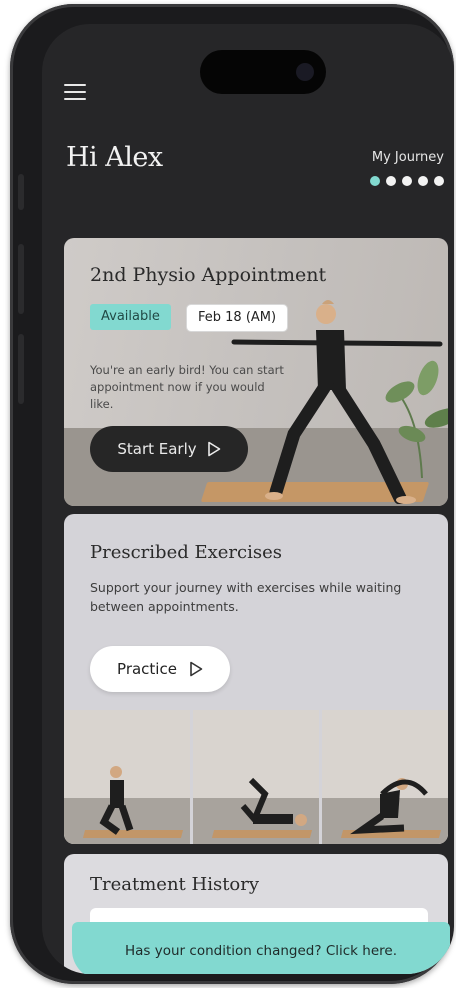 This screenshot has height=988, width=456. I want to click on practice-button: Practice, so click(160, 669).